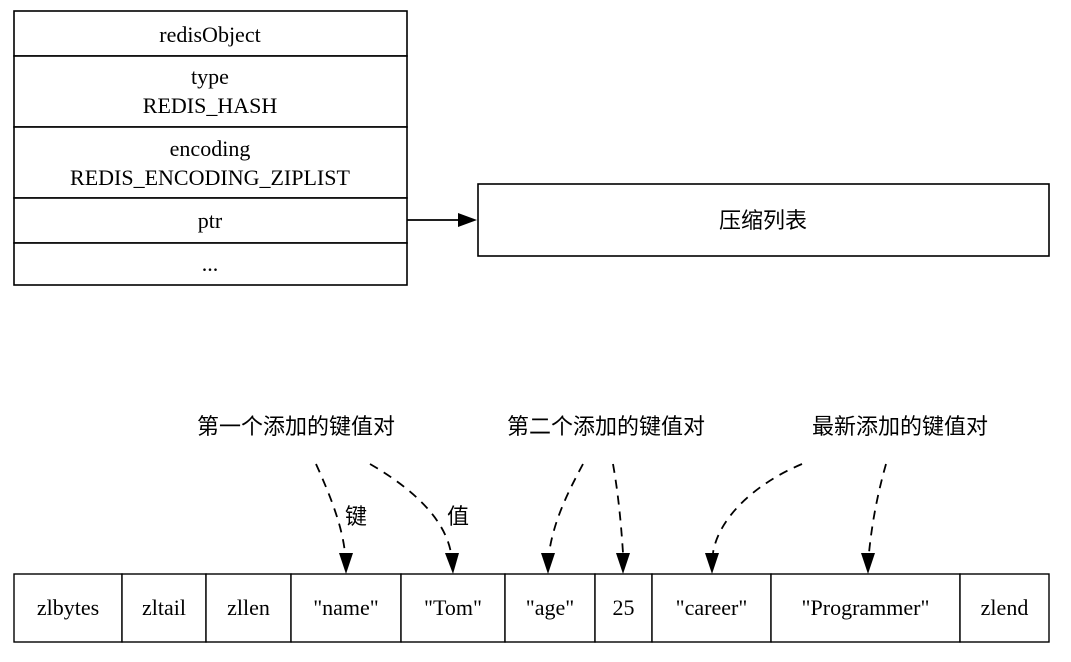 The width and height of the screenshot is (1071, 662). What do you see at coordinates (442, 220) in the screenshot?
I see `ptr-arrow` at bounding box center [442, 220].